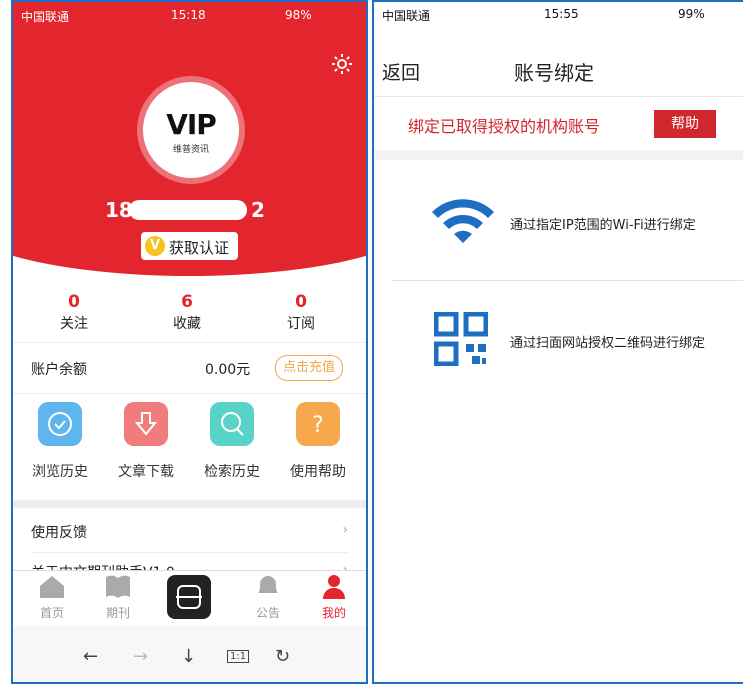 The height and width of the screenshot is (684, 743). Describe the element at coordinates (140, 656) in the screenshot. I see `forward-arrow-icon: →` at that location.